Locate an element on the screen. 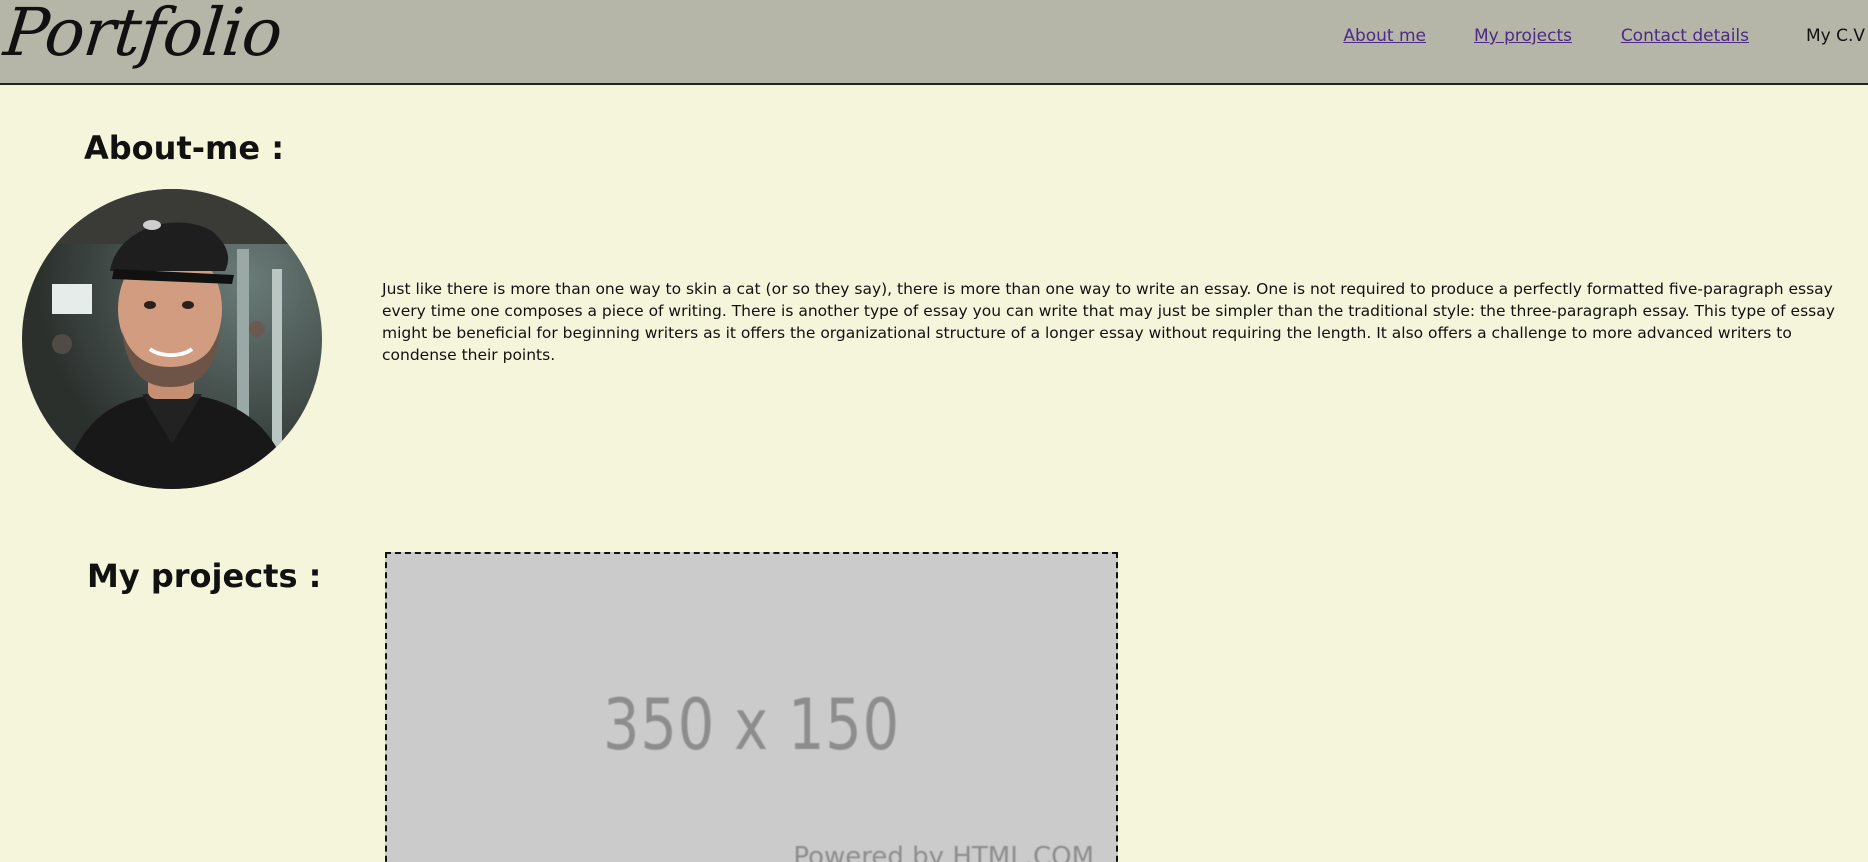 Image resolution: width=1868 pixels, height=862 pixels. profile-photo is located at coordinates (172, 339).